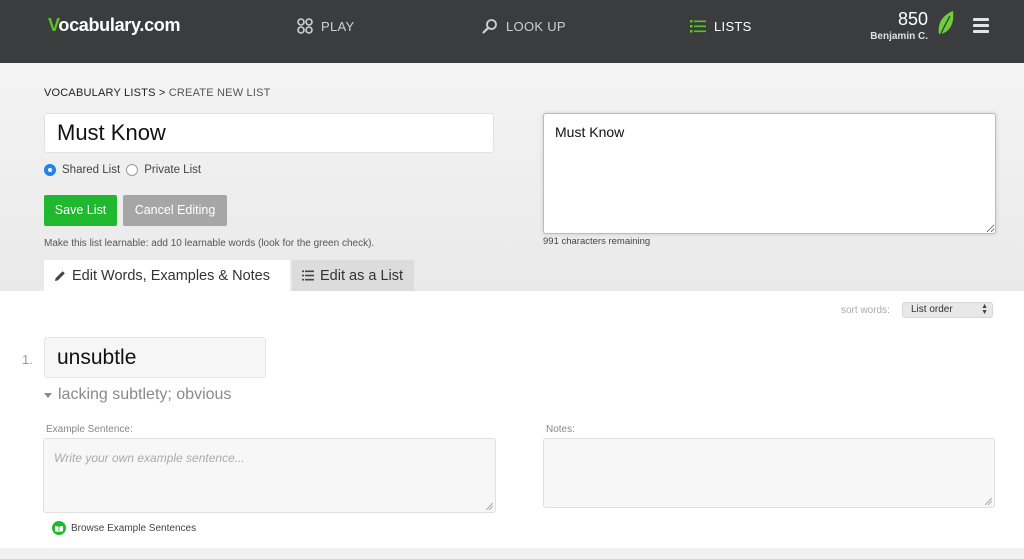 This screenshot has height=559, width=1024. Describe the element at coordinates (512, 553) in the screenshot. I see `bottom-divider` at that location.